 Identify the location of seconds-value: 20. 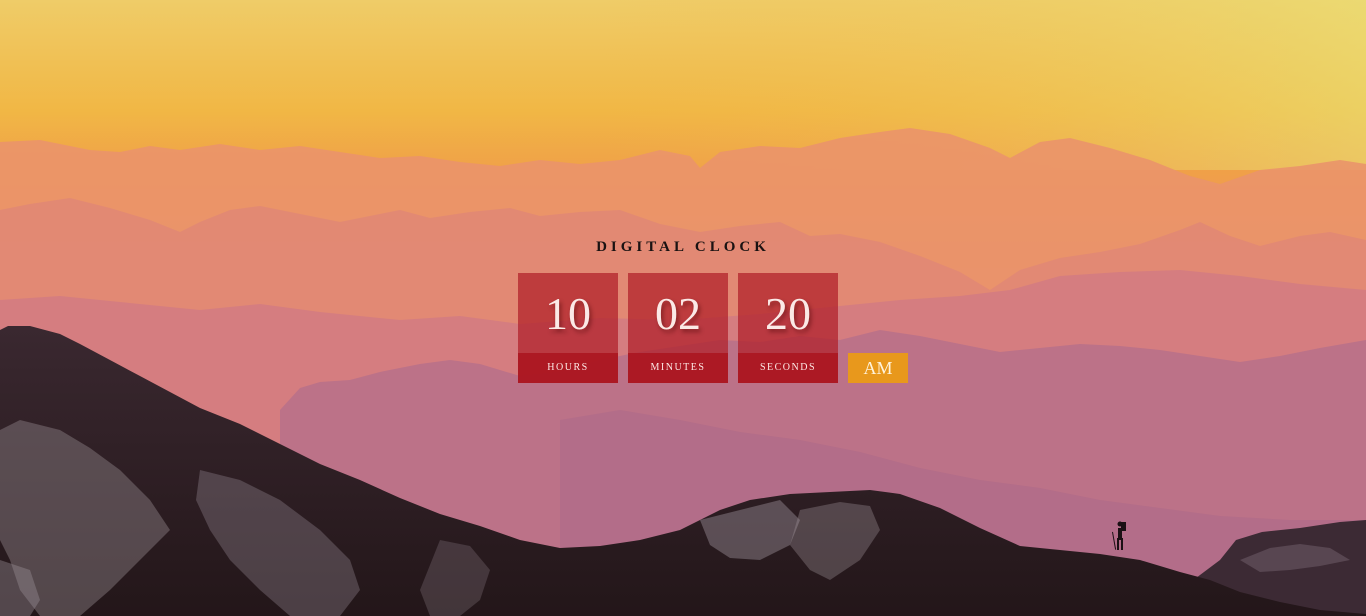
(788, 313).